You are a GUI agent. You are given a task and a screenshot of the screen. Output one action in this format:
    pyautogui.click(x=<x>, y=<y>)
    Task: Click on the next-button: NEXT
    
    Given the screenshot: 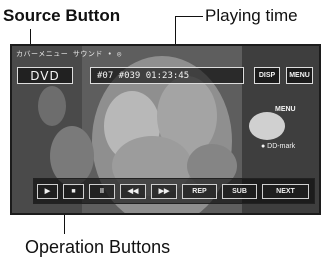 What is the action you would take?
    pyautogui.click(x=285, y=191)
    